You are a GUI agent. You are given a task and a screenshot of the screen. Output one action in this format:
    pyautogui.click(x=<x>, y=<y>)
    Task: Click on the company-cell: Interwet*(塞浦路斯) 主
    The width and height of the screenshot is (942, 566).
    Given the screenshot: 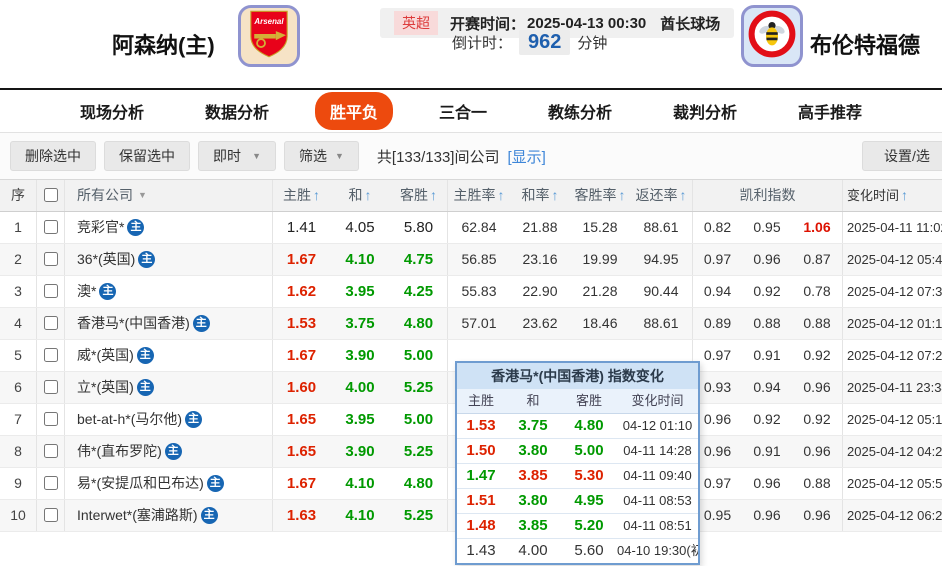 What is the action you would take?
    pyautogui.click(x=168, y=515)
    